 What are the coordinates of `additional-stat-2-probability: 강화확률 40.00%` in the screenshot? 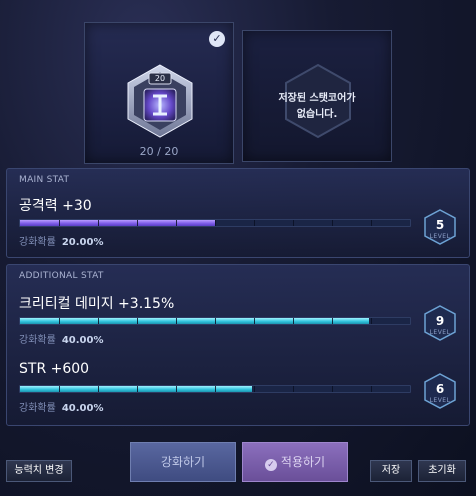 It's located at (61, 406).